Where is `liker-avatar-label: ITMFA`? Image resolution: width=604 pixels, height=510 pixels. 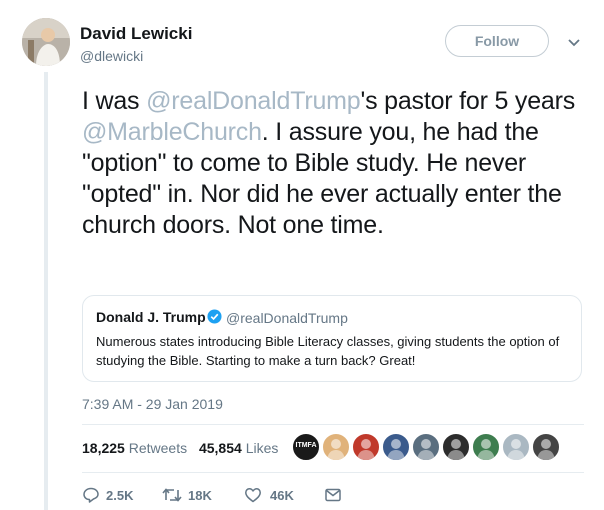 liker-avatar-label: ITMFA is located at coordinates (306, 445).